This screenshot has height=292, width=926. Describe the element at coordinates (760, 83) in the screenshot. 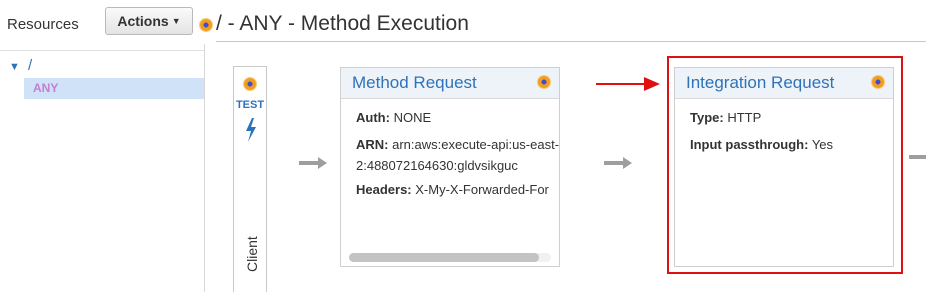

I see `integration-request-link: Integration Request` at that location.